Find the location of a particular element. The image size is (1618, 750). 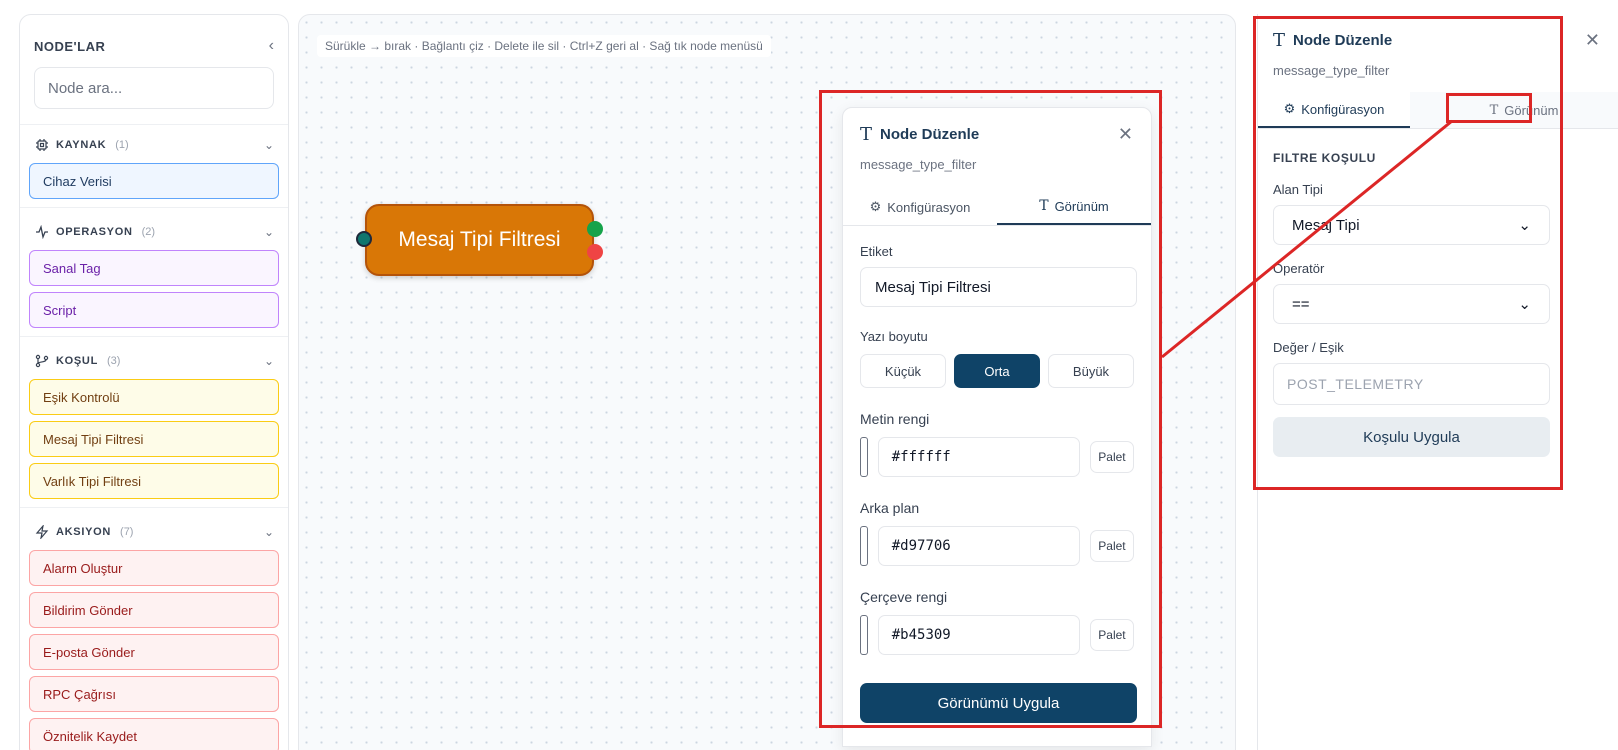

bg-color-palette-button: Palet is located at coordinates (1111, 546).